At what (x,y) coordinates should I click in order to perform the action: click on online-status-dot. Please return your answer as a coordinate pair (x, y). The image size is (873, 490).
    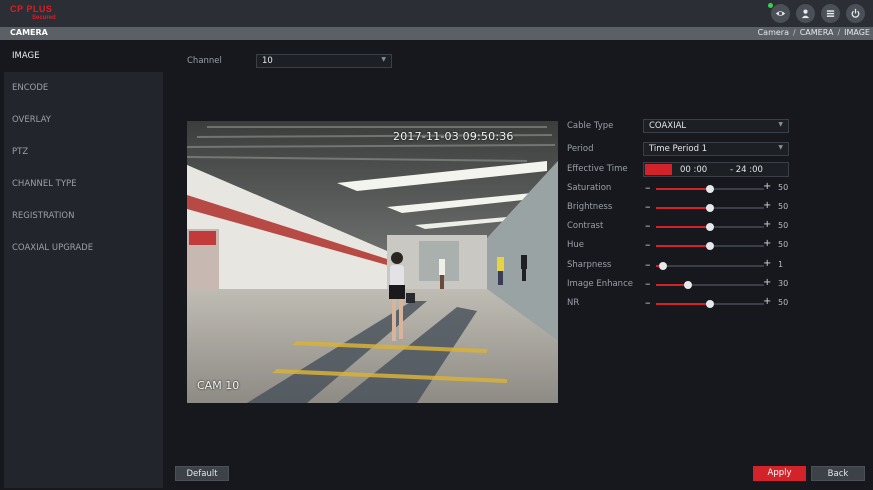
    Looking at the image, I should click on (770, 5).